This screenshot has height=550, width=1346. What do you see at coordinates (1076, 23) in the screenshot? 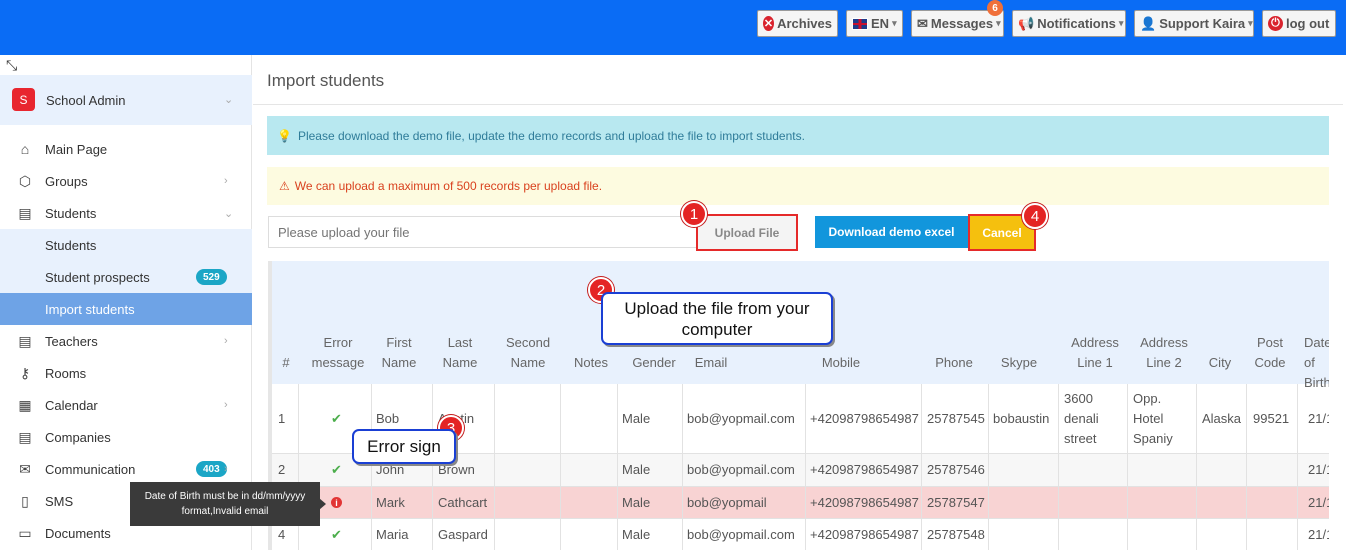
I see `notifications-label: Notifications` at bounding box center [1076, 23].